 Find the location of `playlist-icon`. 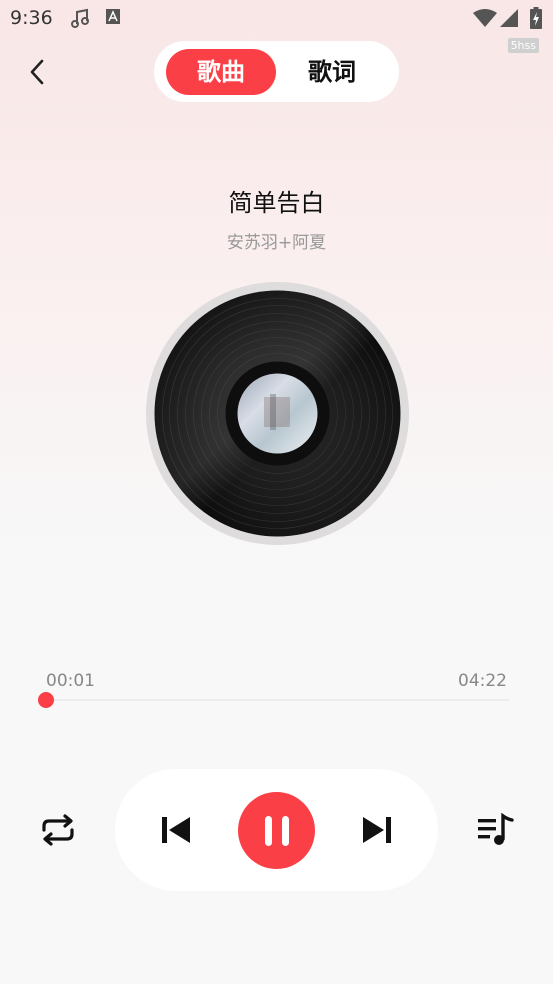

playlist-icon is located at coordinates (496, 829).